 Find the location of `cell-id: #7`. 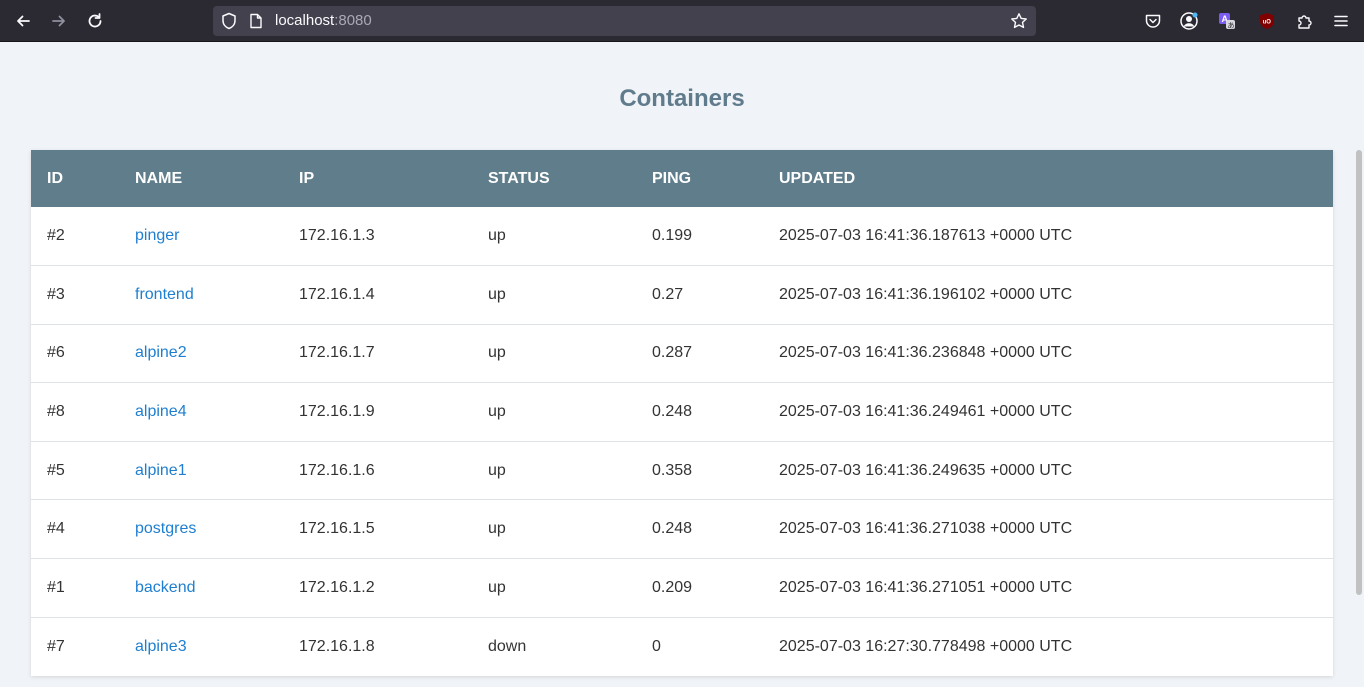

cell-id: #7 is located at coordinates (56, 646).